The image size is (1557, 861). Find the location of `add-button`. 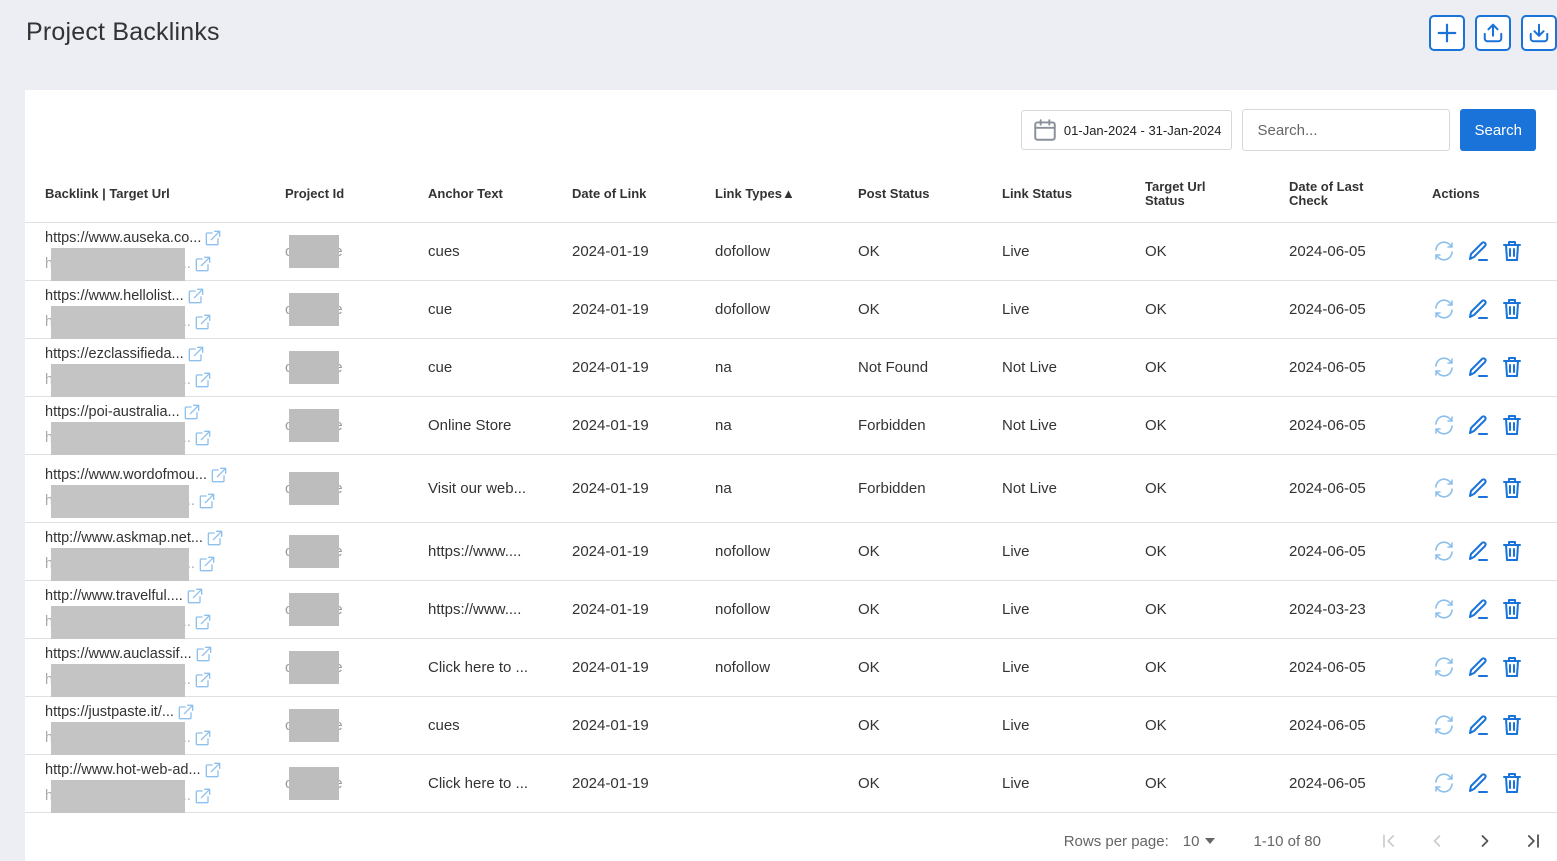

add-button is located at coordinates (1447, 33).